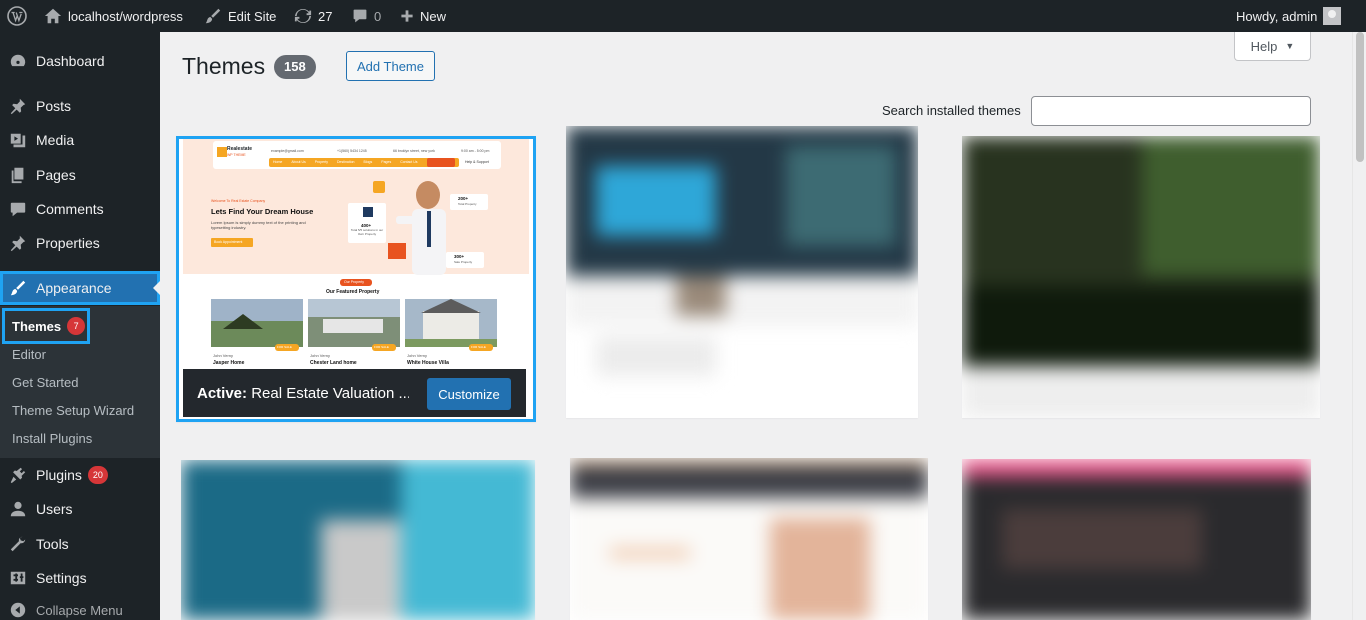 This screenshot has height=620, width=1366. What do you see at coordinates (1290, 46) in the screenshot?
I see `caret-down-icon: ▼` at bounding box center [1290, 46].